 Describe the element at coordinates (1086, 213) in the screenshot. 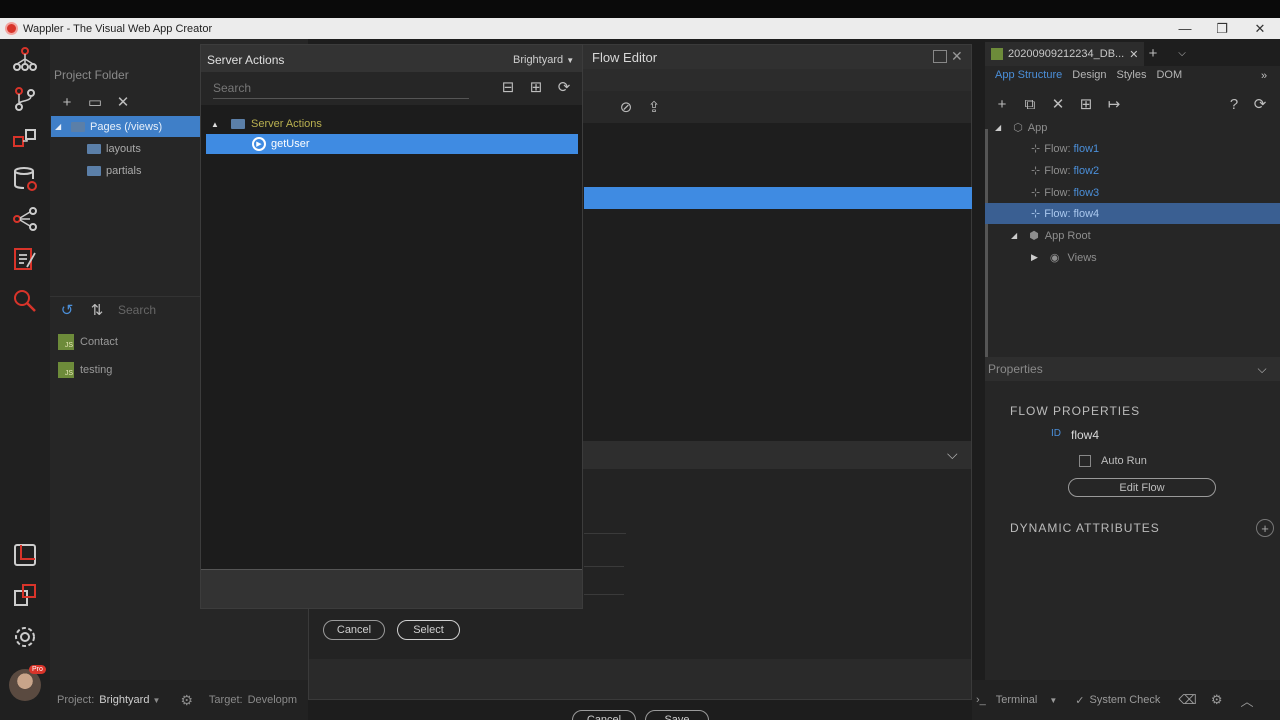

I see `flow-name: flow4` at that location.